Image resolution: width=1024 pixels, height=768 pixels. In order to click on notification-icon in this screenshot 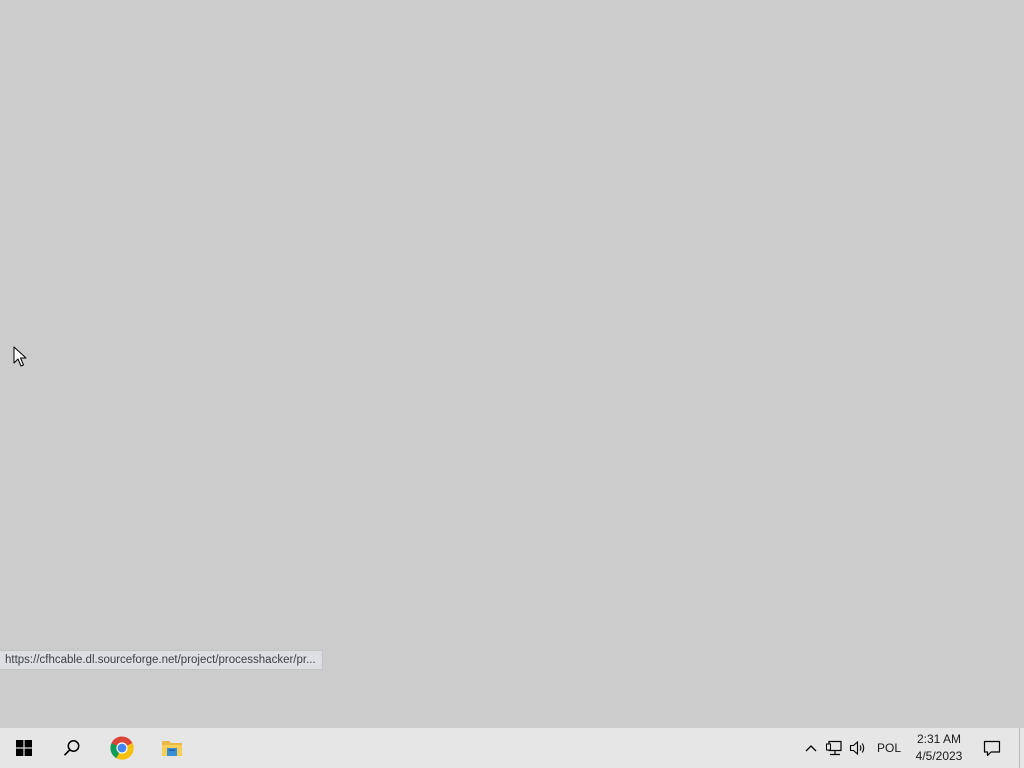, I will do `click(992, 748)`.